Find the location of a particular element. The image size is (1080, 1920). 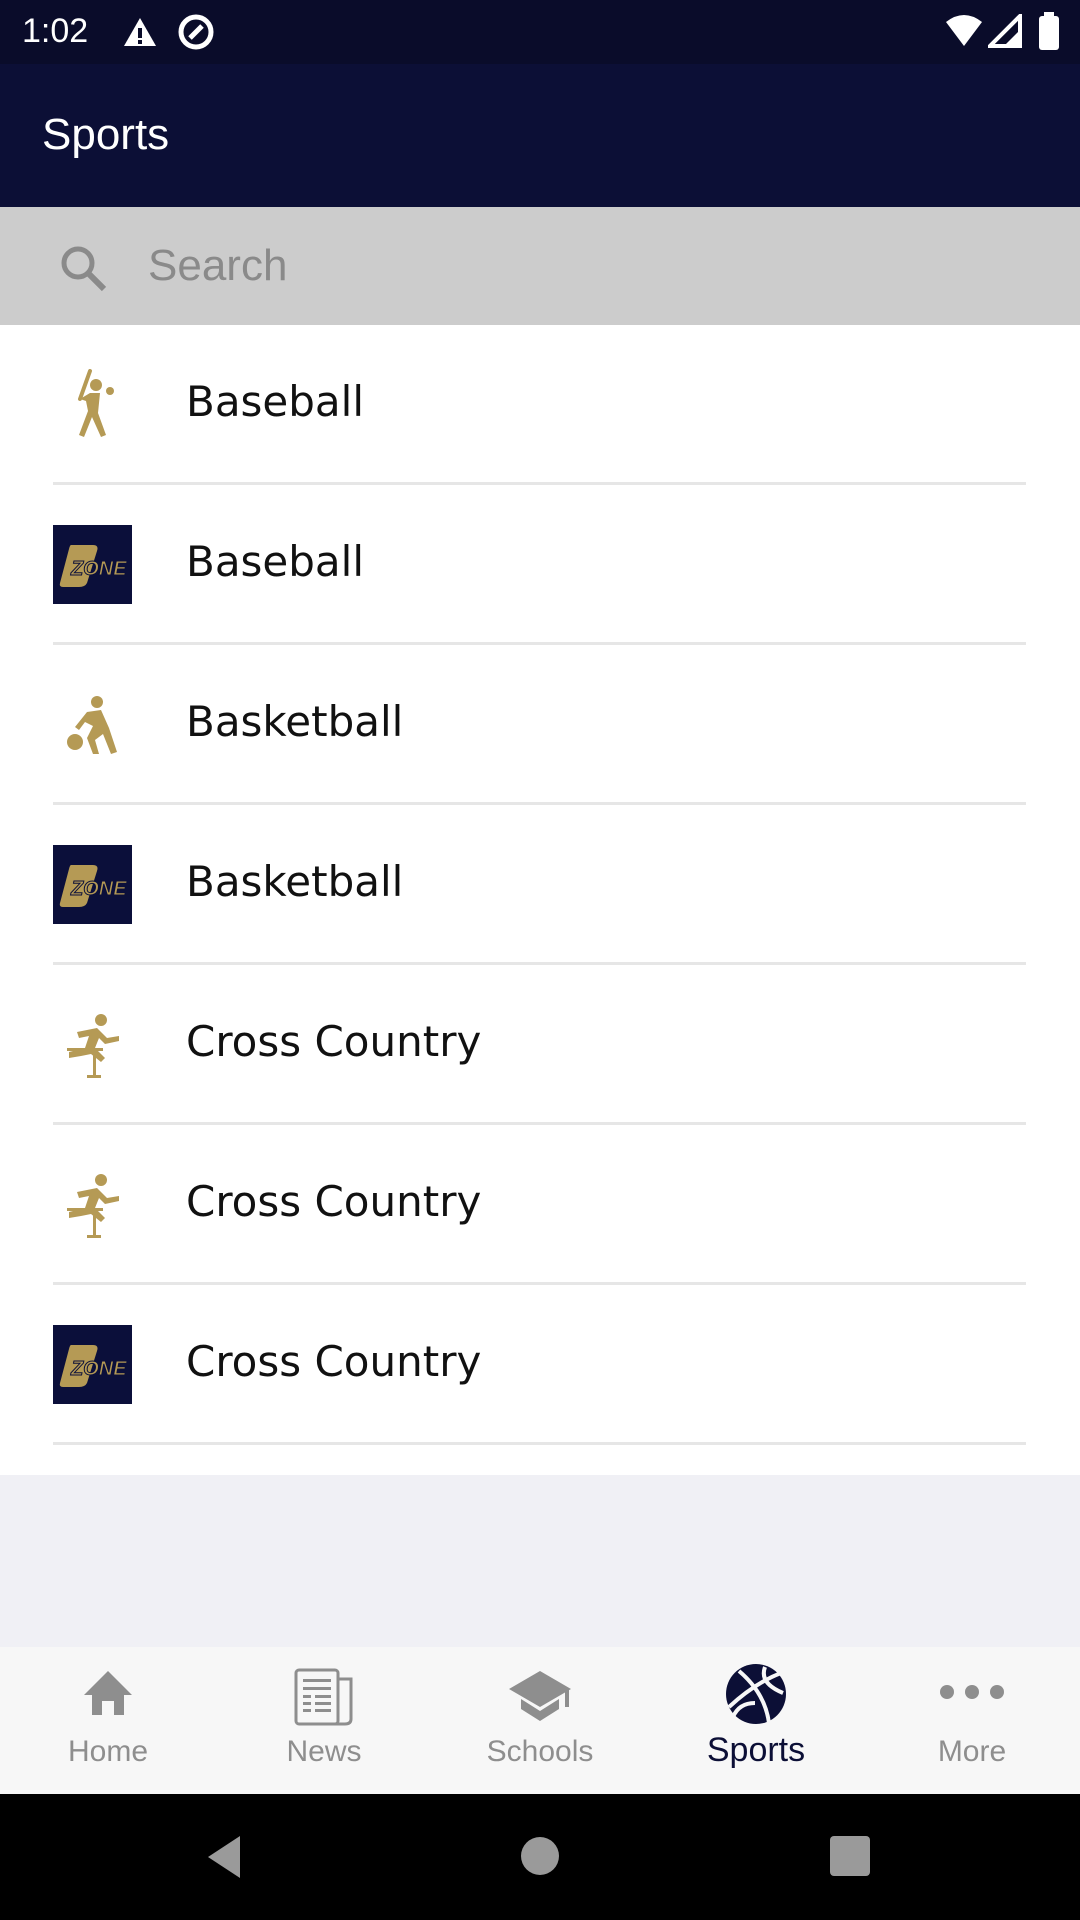

search-icon is located at coordinates (84, 269).